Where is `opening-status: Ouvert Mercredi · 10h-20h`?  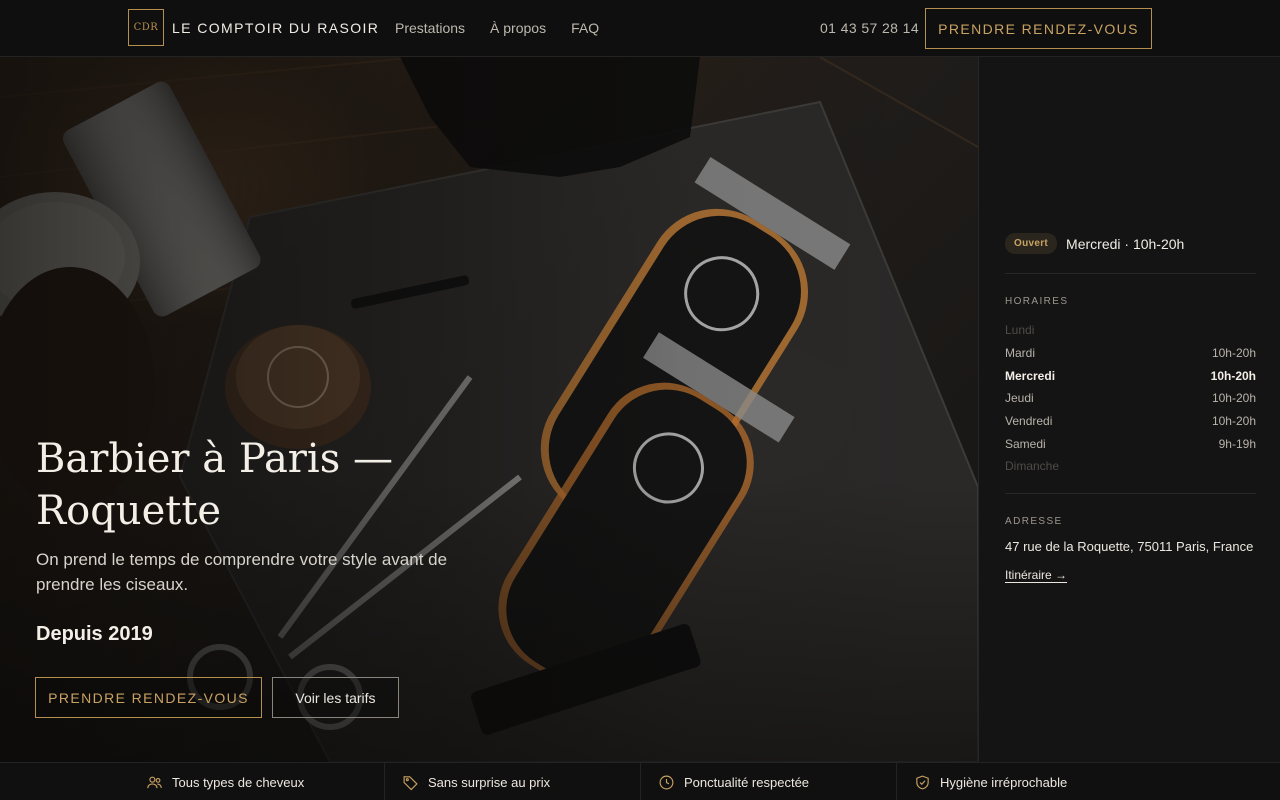 opening-status: Ouvert Mercredi · 10h-20h is located at coordinates (1094, 243).